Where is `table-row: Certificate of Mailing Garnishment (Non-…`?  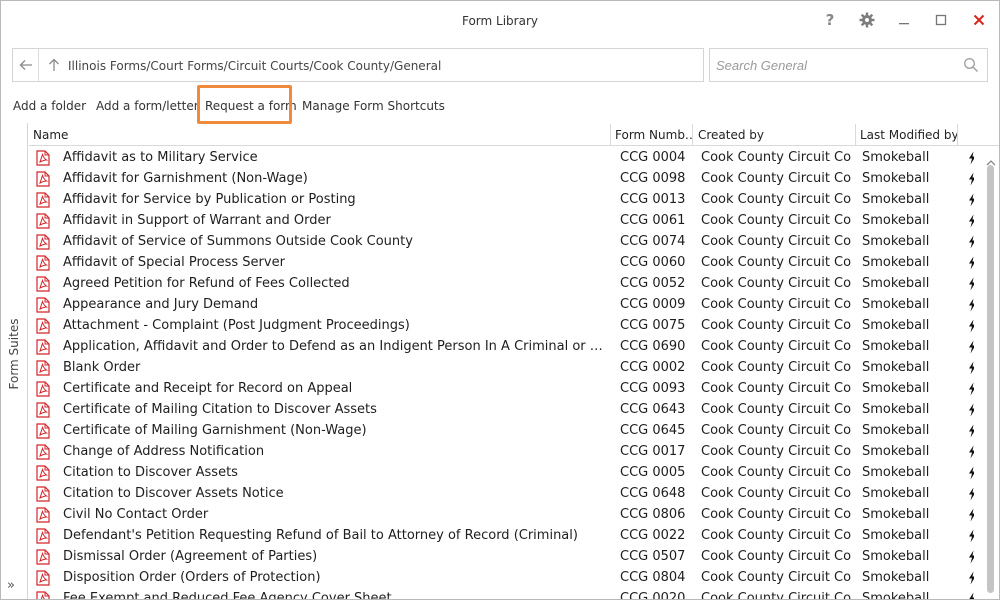
table-row: Certificate of Mailing Garnishment (Non-… is located at coordinates (501, 431).